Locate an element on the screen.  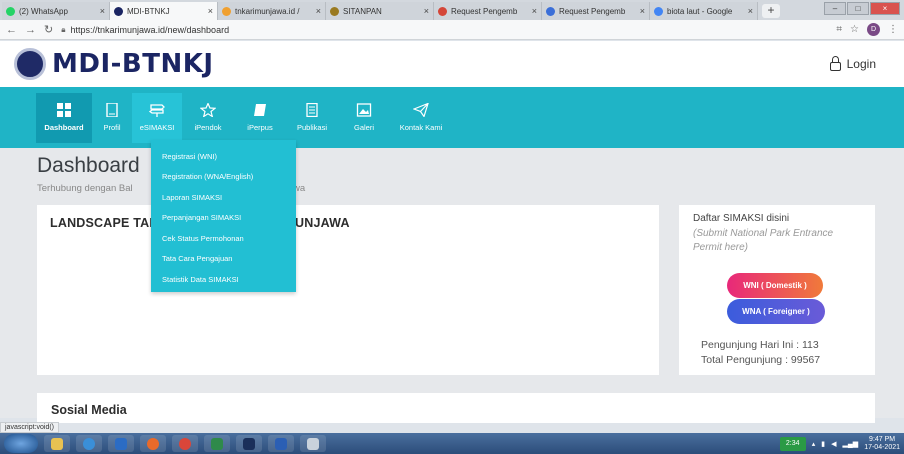
site-favicon-icon is located at coordinates (226, 11).